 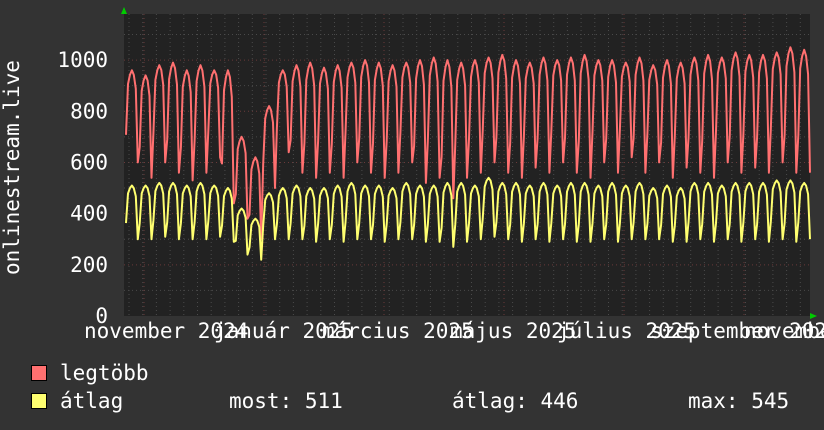 I want to click on stat-max: max: 545, so click(x=739, y=401).